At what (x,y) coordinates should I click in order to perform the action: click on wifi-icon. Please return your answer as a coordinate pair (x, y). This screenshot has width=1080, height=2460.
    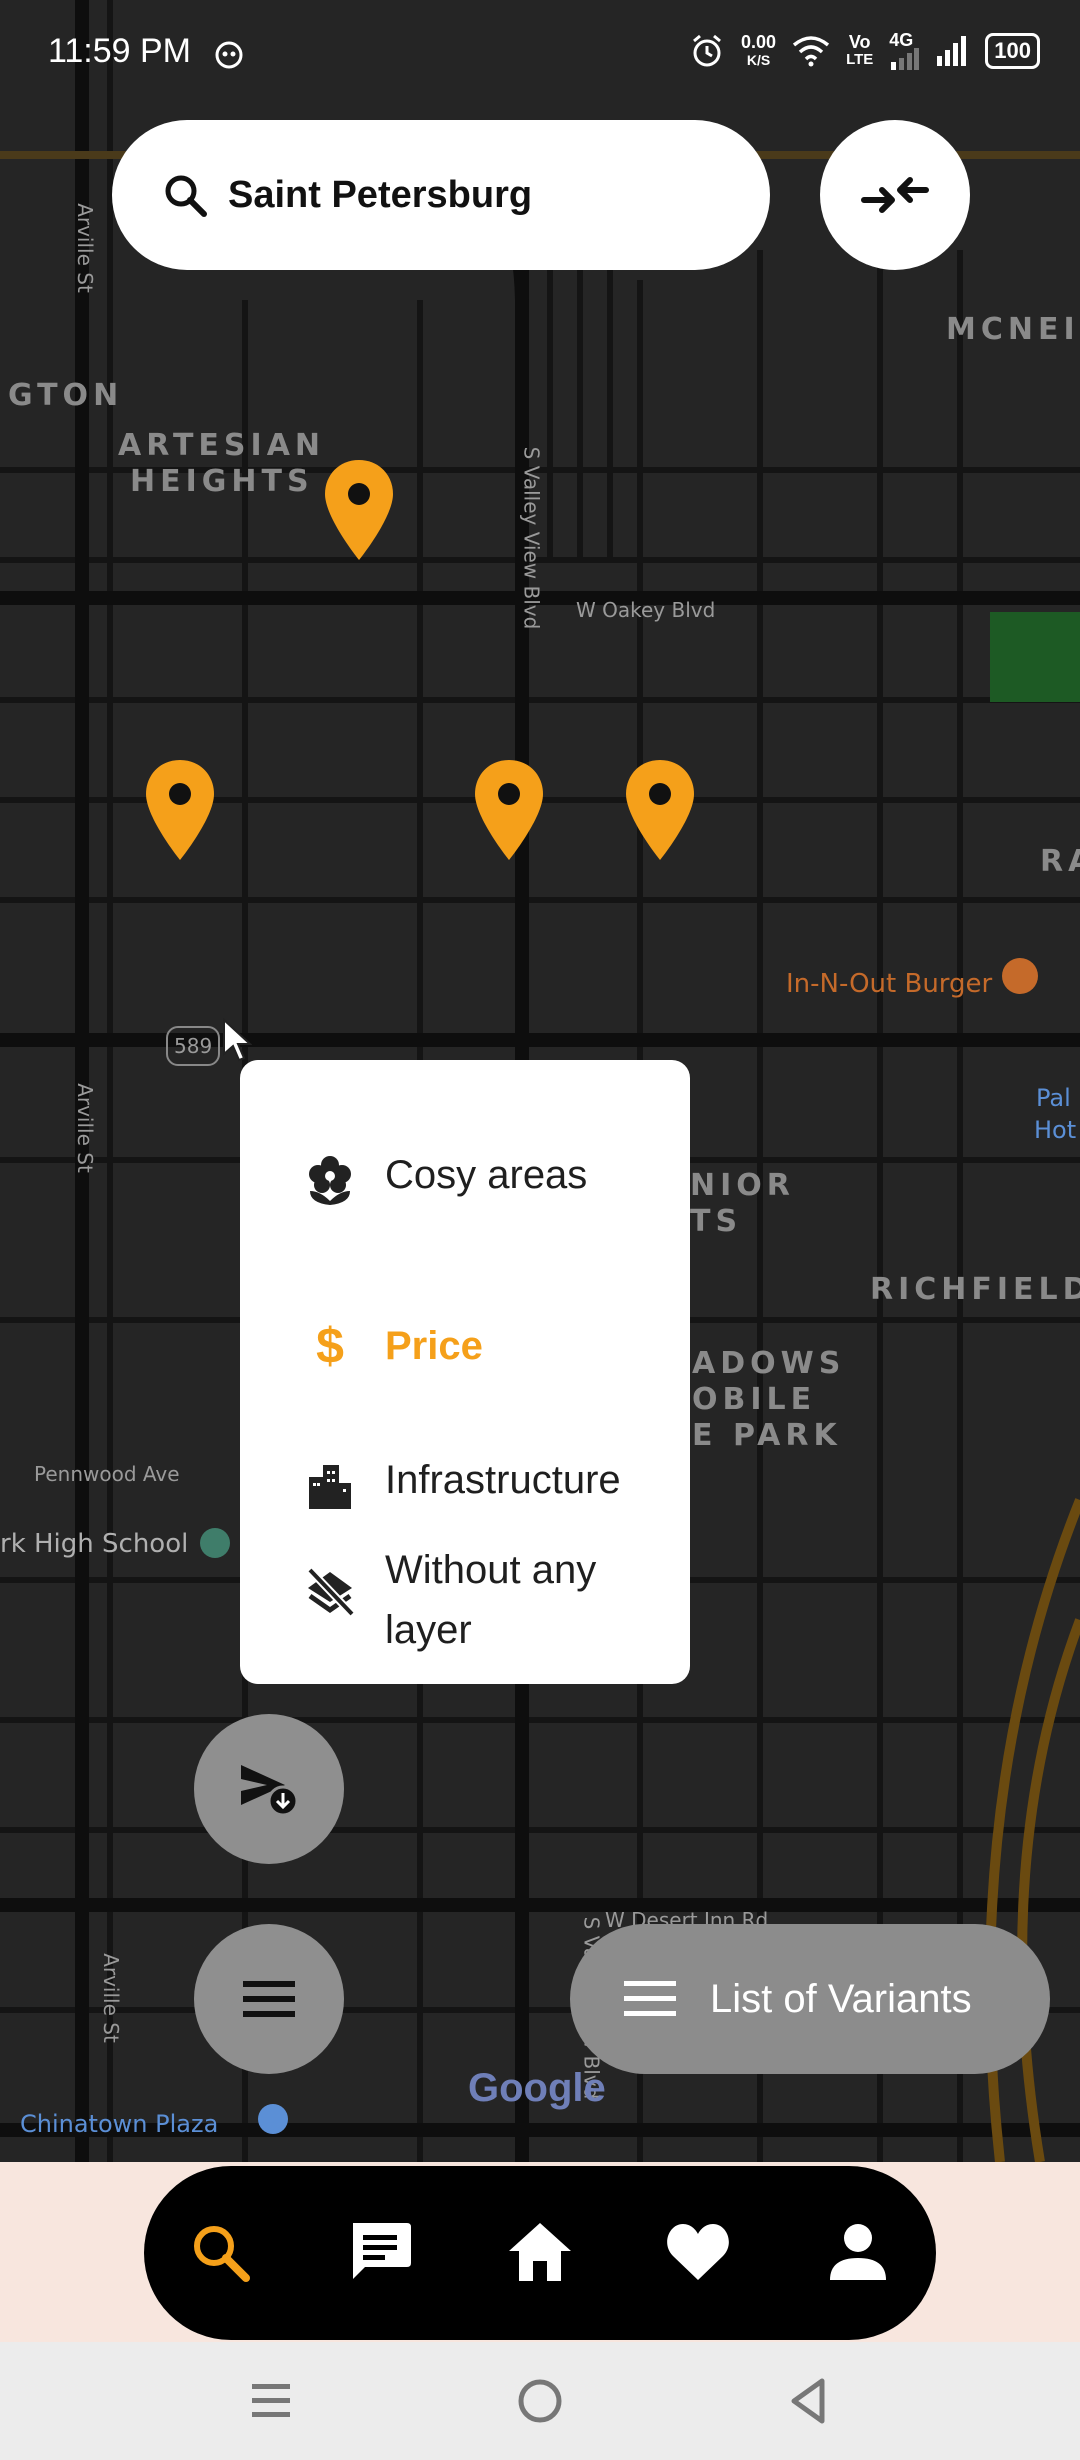
    Looking at the image, I should click on (811, 51).